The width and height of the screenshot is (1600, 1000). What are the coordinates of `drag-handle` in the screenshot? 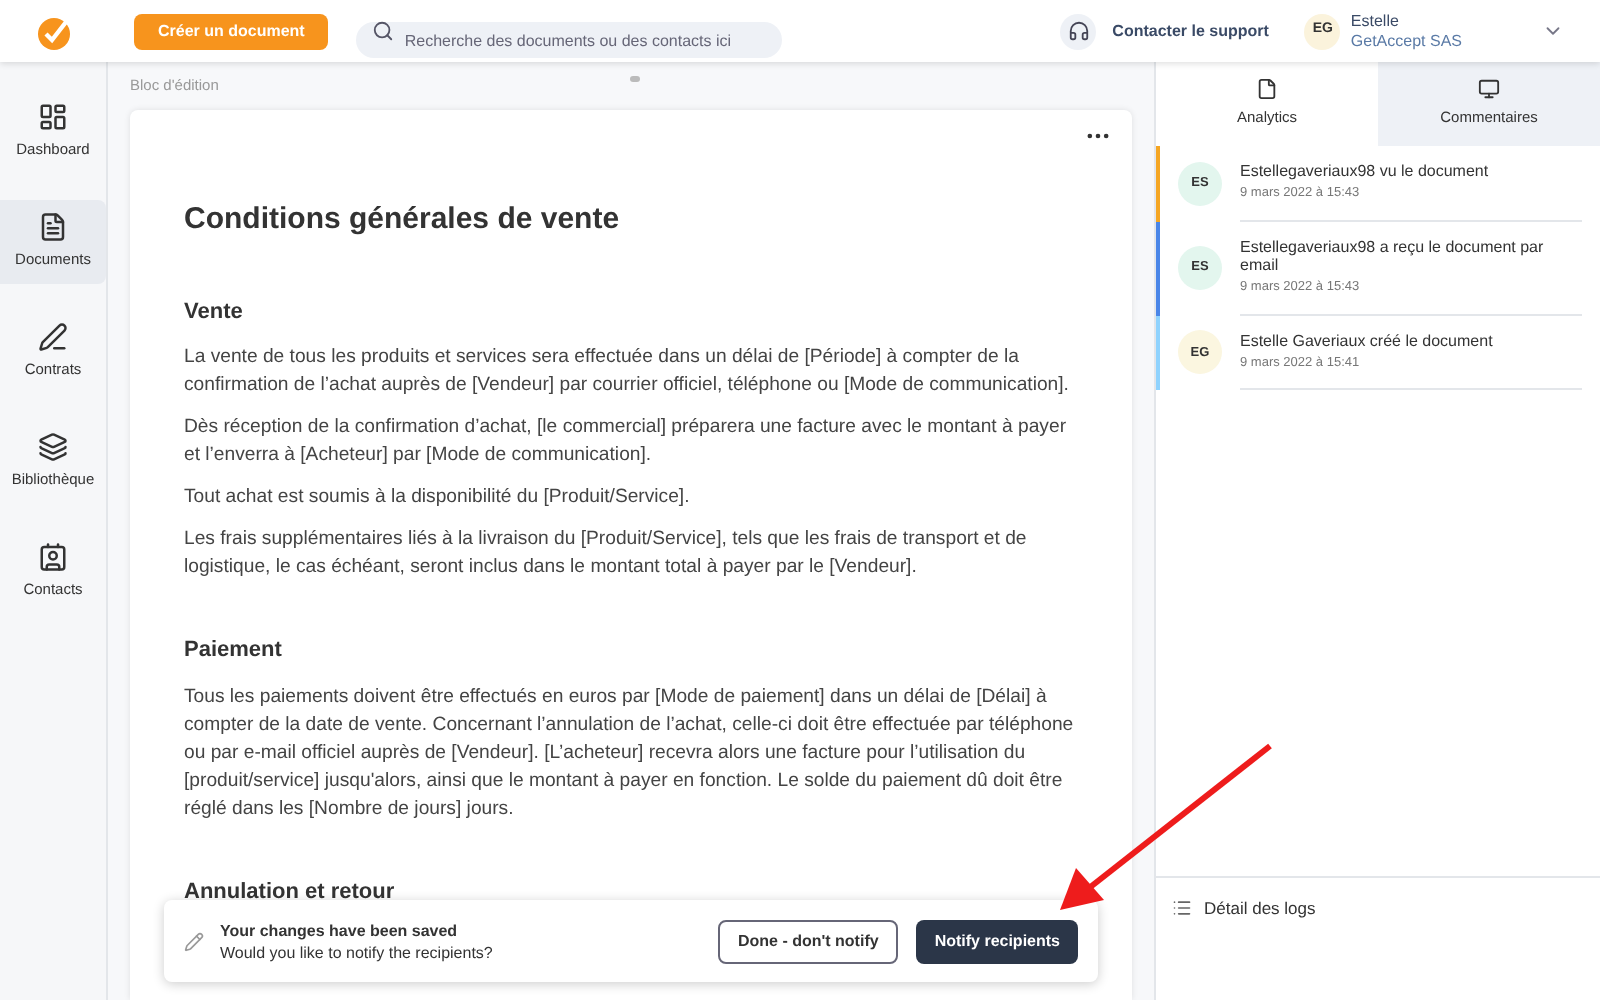 It's located at (635, 79).